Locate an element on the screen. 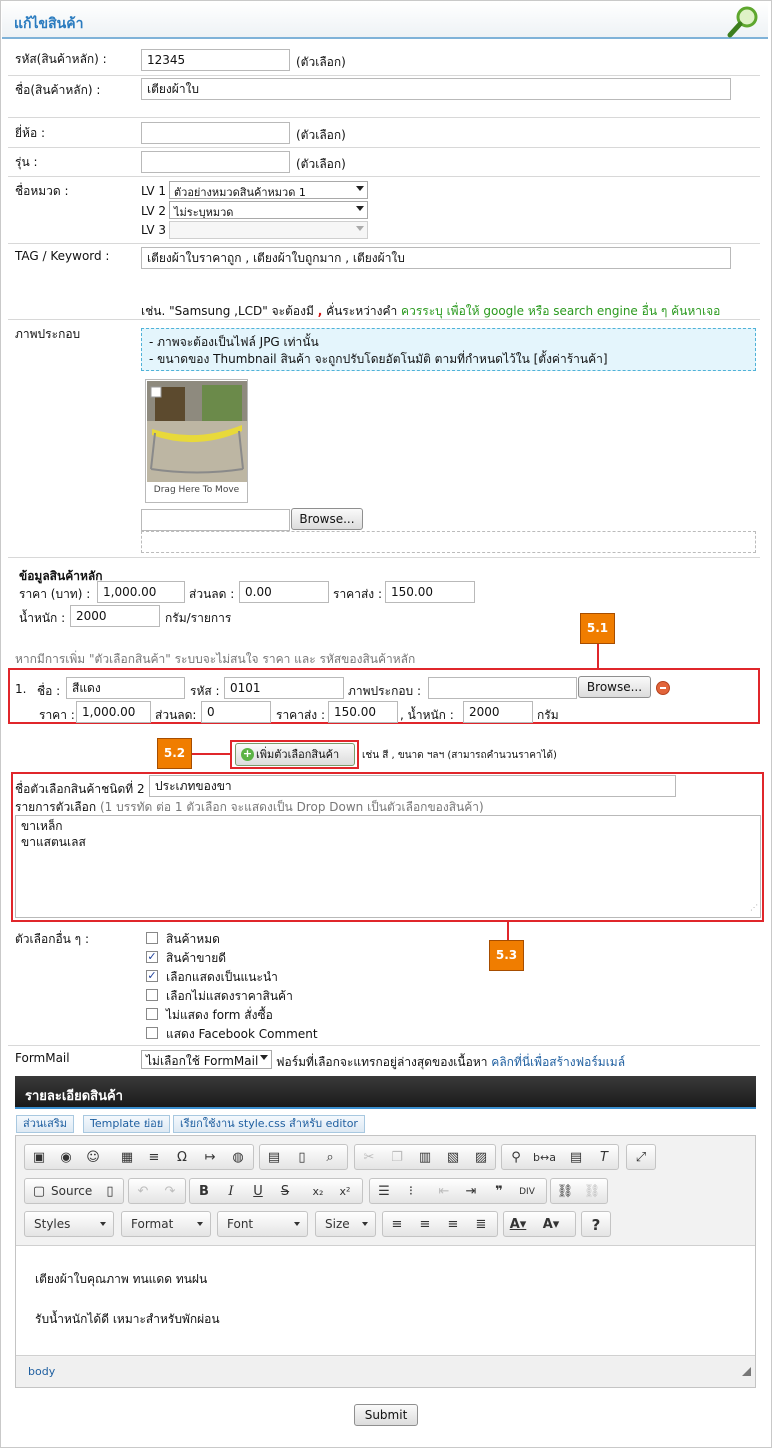  bold-icon: B is located at coordinates (204, 1192).